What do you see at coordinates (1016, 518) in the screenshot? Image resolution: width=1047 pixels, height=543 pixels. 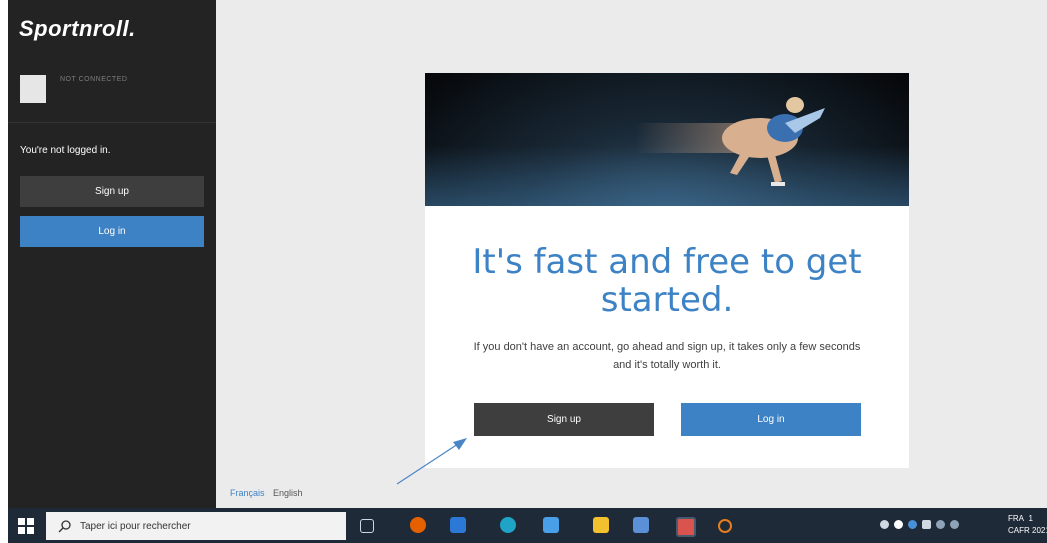 I see `tray-lang: FRA` at bounding box center [1016, 518].